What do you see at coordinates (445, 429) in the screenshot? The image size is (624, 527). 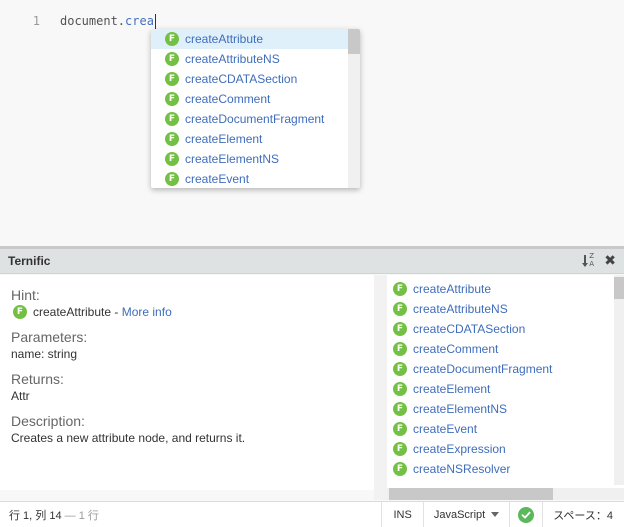 I see `panel-hint-item-label: createEvent` at bounding box center [445, 429].